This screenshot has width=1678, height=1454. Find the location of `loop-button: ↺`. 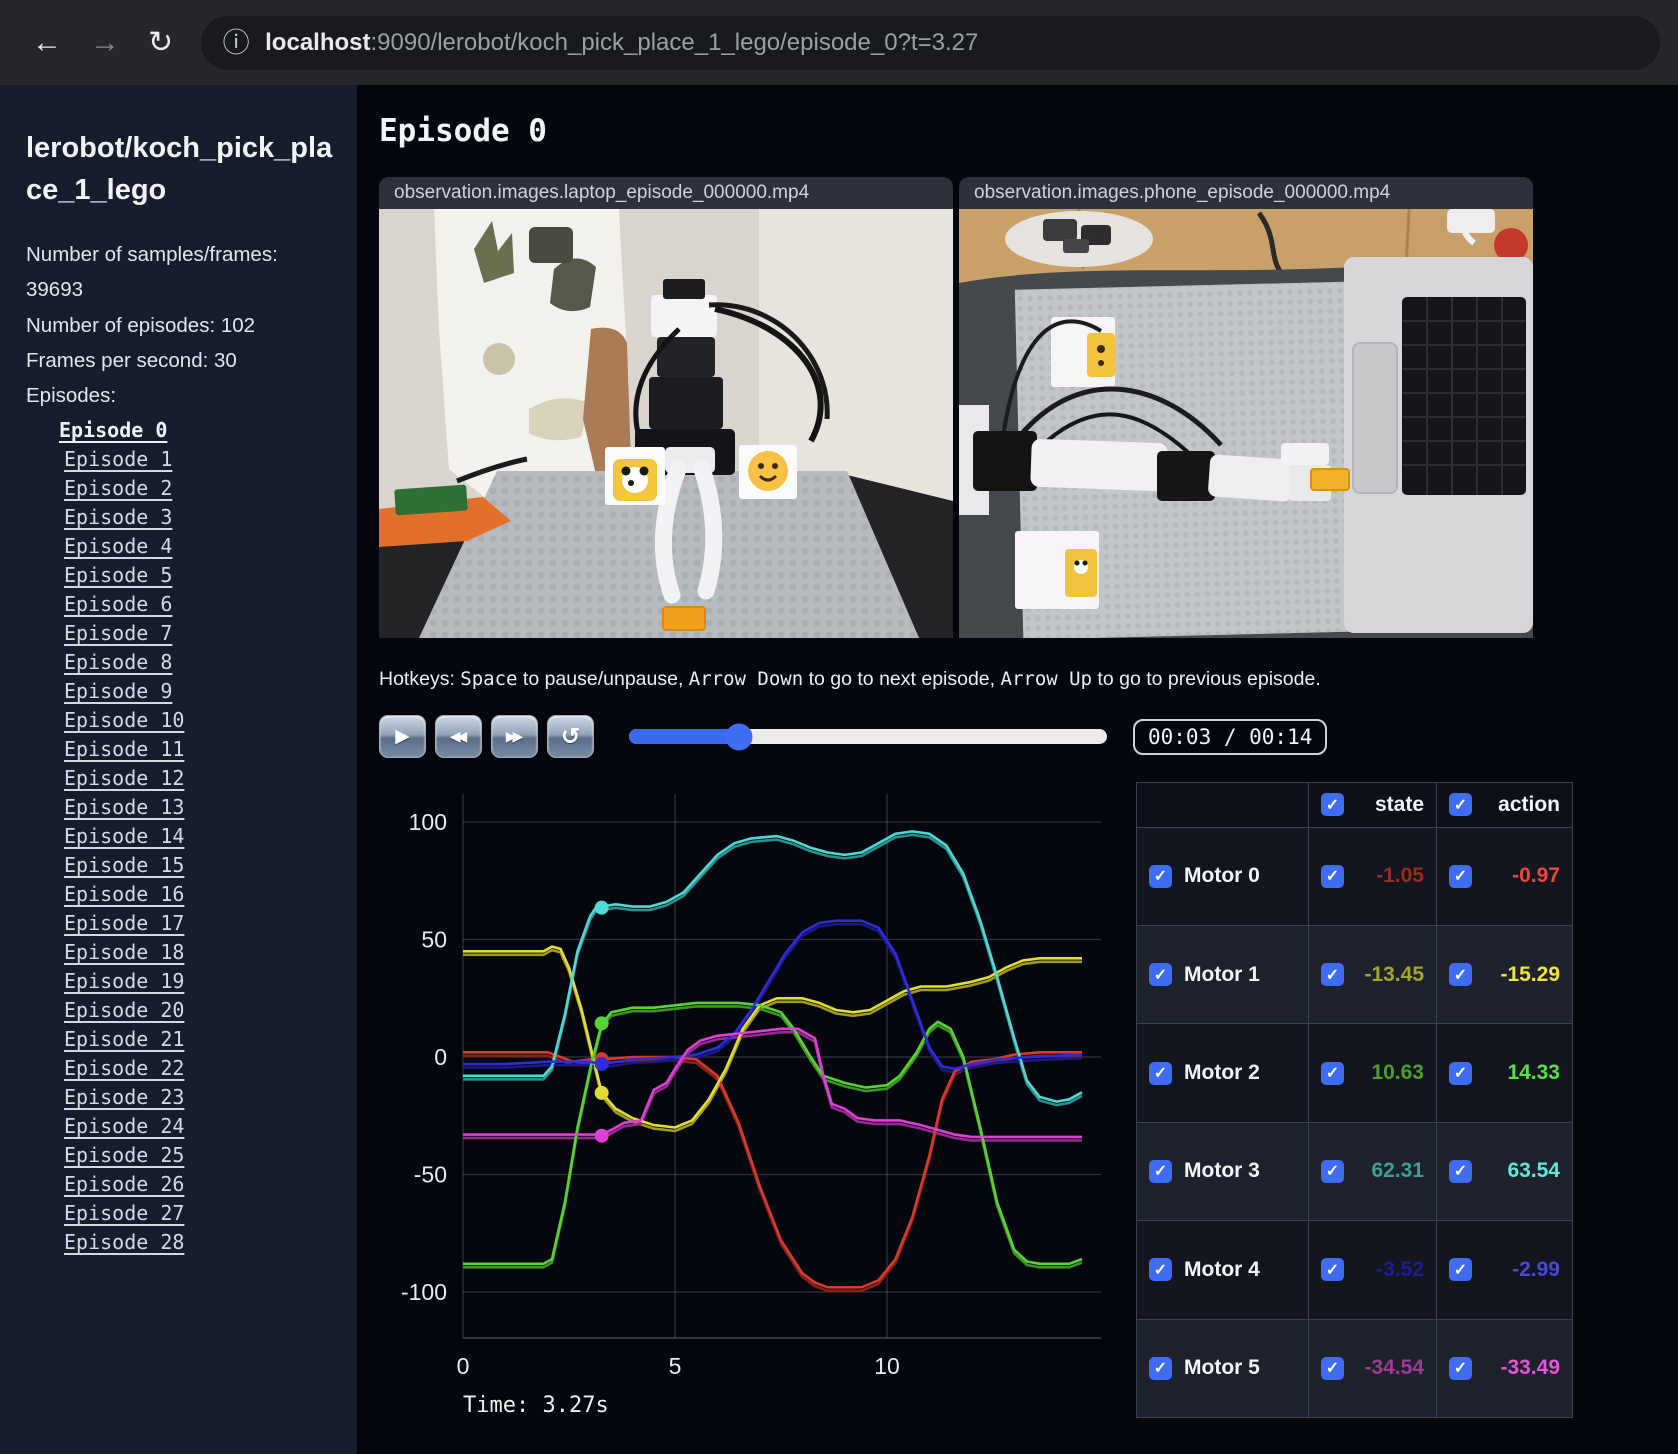

loop-button: ↺ is located at coordinates (570, 736).